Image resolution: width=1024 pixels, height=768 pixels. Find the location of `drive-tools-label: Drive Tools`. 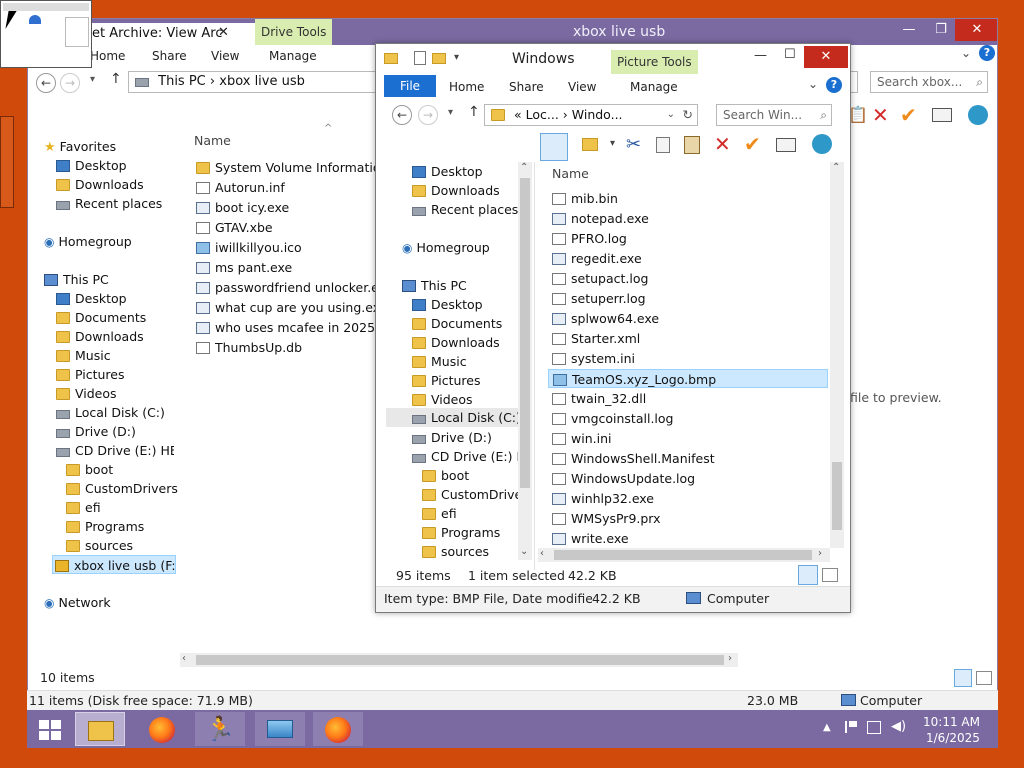

drive-tools-label: Drive Tools is located at coordinates (294, 32).